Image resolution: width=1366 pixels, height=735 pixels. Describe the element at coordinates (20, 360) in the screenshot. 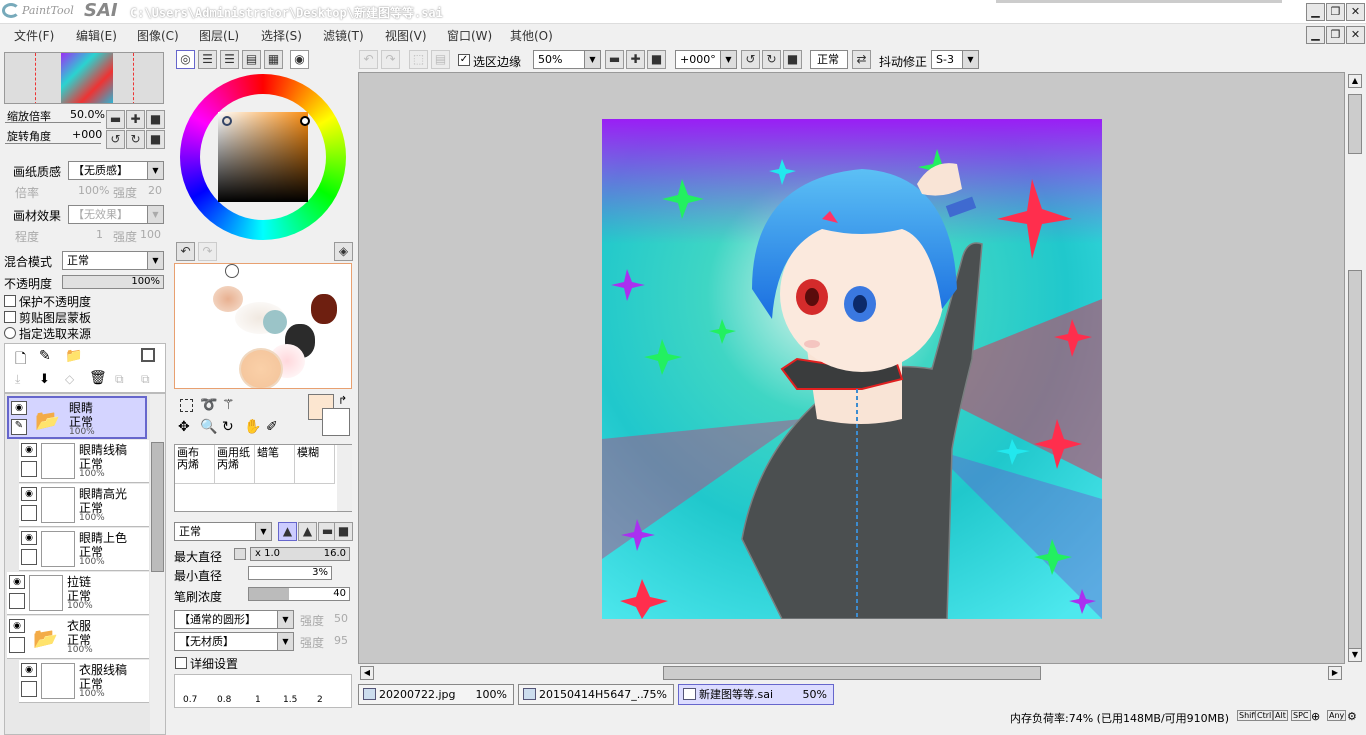

I see `new-layer-icon: 🗋` at that location.